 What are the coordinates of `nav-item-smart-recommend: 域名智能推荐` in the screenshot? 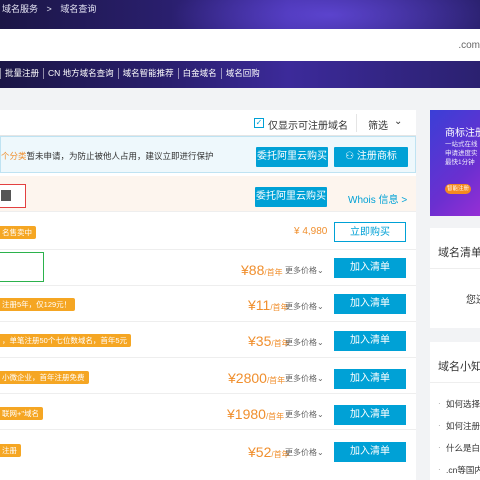 It's located at (147, 73).